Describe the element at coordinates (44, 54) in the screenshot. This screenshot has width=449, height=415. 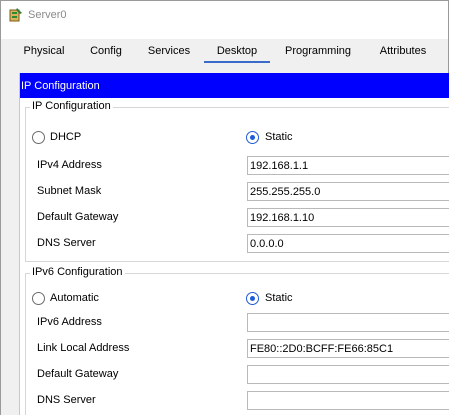
I see `tab-physical: Physical` at that location.